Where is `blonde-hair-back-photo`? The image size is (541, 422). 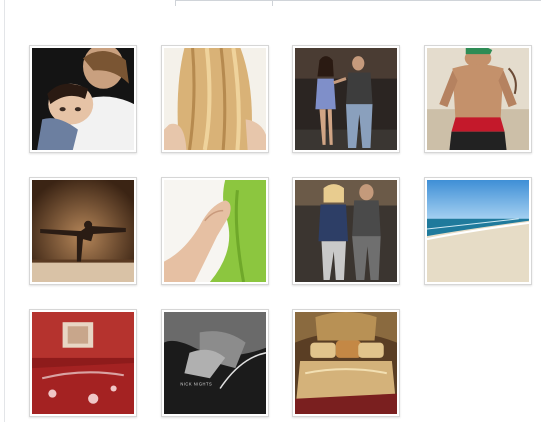 blonde-hair-back-photo is located at coordinates (215, 99).